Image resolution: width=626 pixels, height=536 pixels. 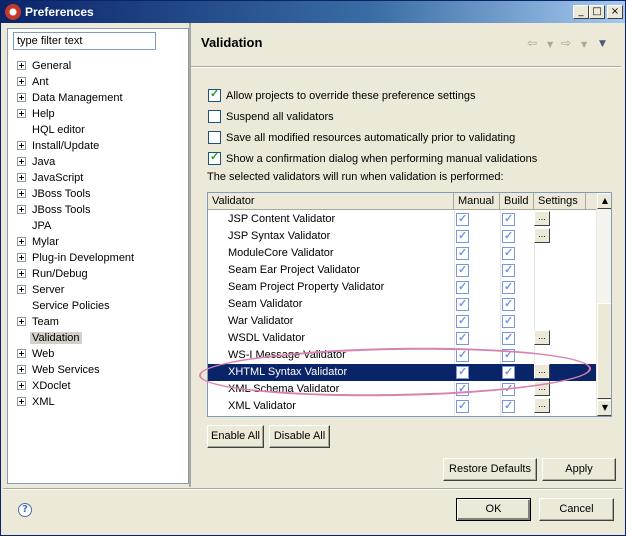 I want to click on ok-button: OK, so click(x=493, y=509).